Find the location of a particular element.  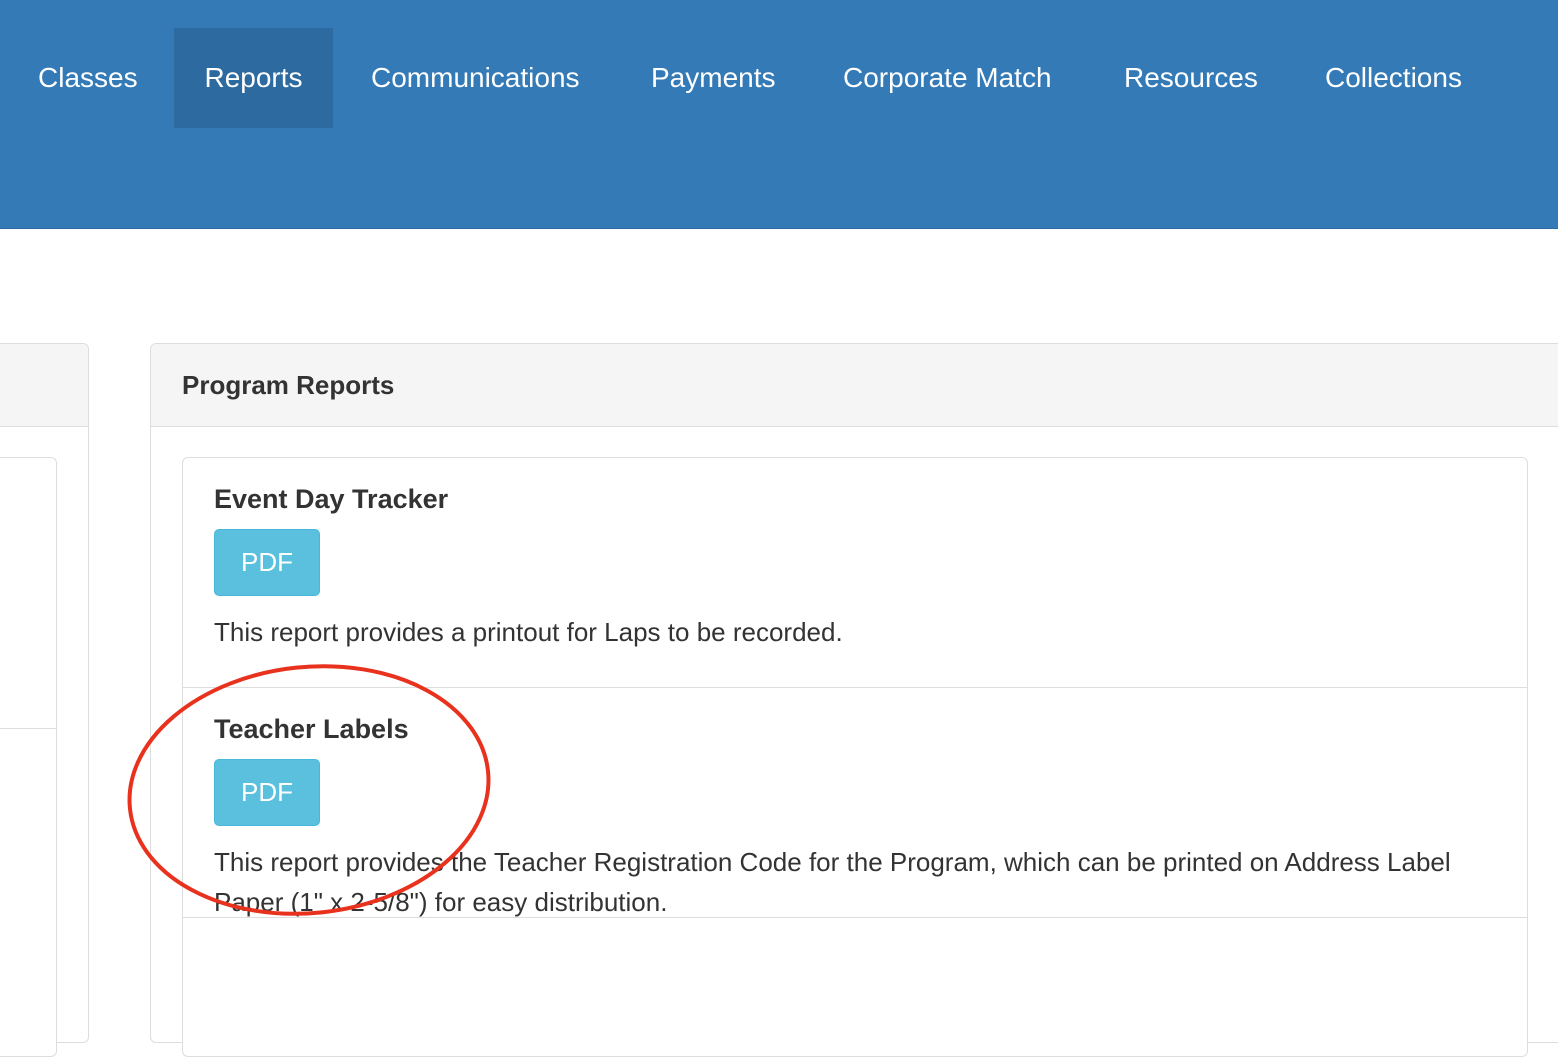

nav-item-communications: Communications is located at coordinates (475, 78).